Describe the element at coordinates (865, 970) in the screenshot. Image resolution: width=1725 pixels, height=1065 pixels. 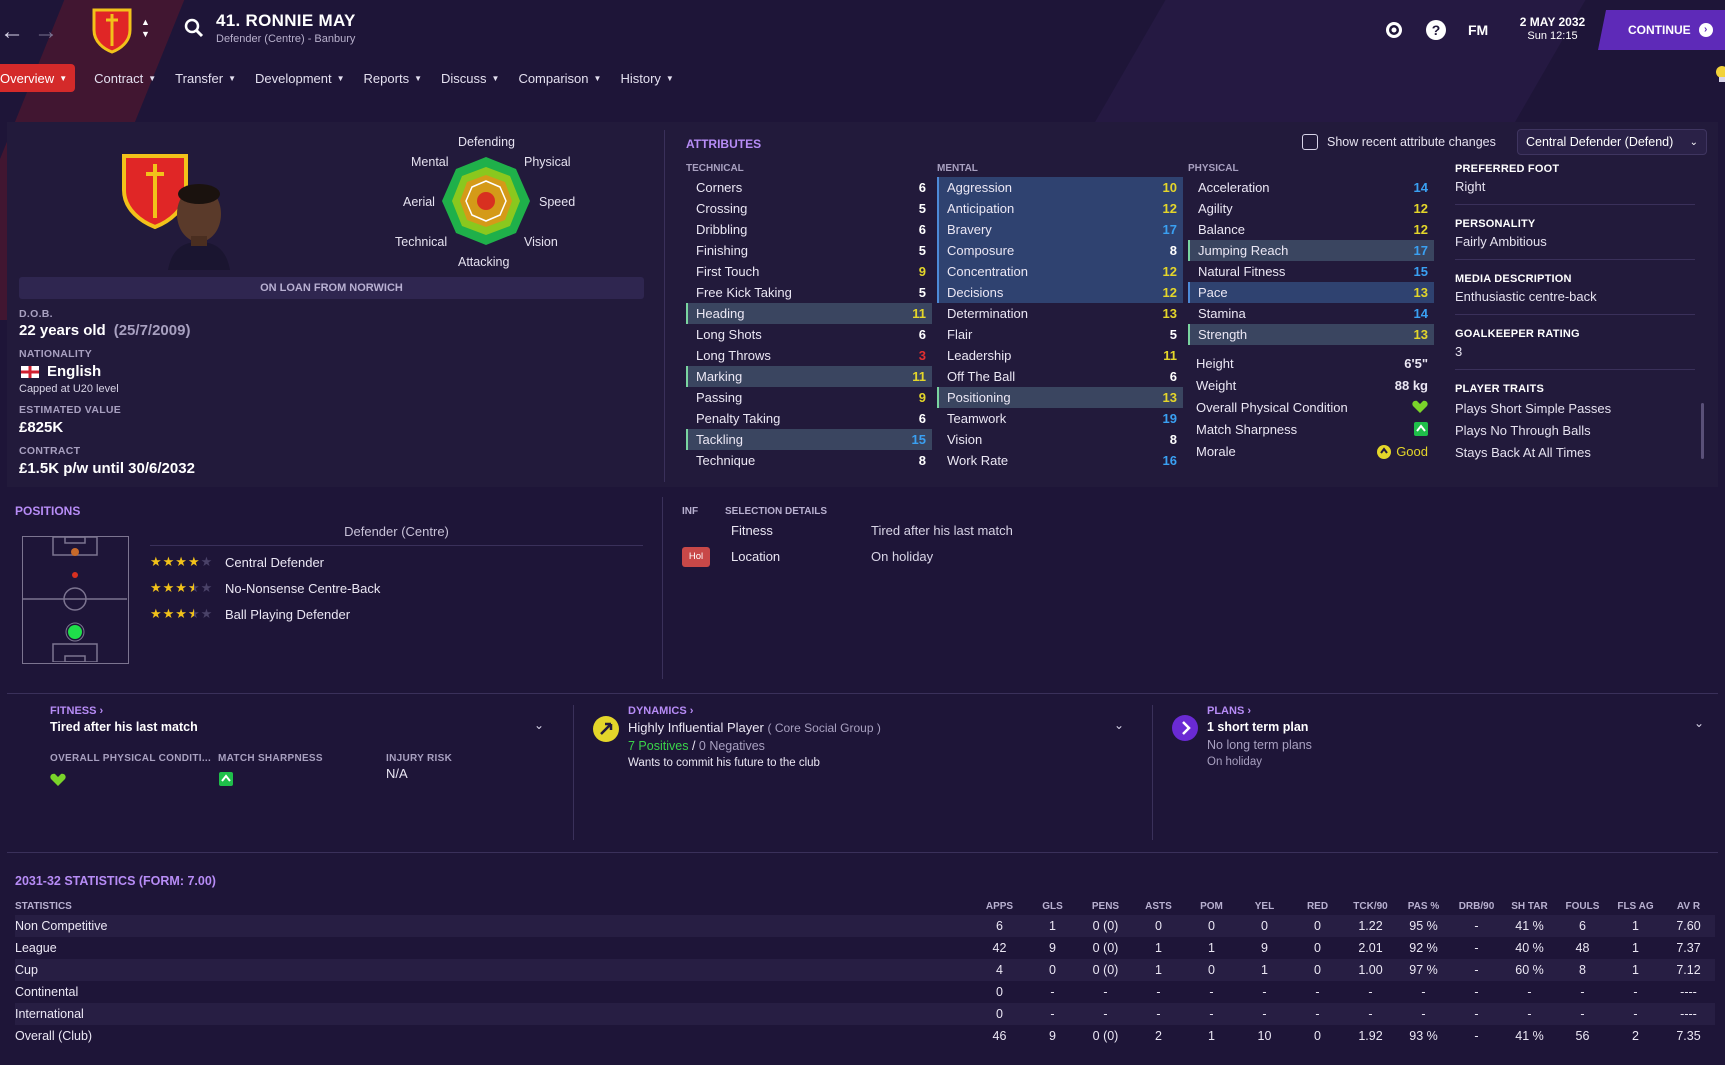
I see `table-row: Cup 4 0 0 (0) 1 0 1 0 1.00 97 % -60 % 8 1 7.12` at that location.